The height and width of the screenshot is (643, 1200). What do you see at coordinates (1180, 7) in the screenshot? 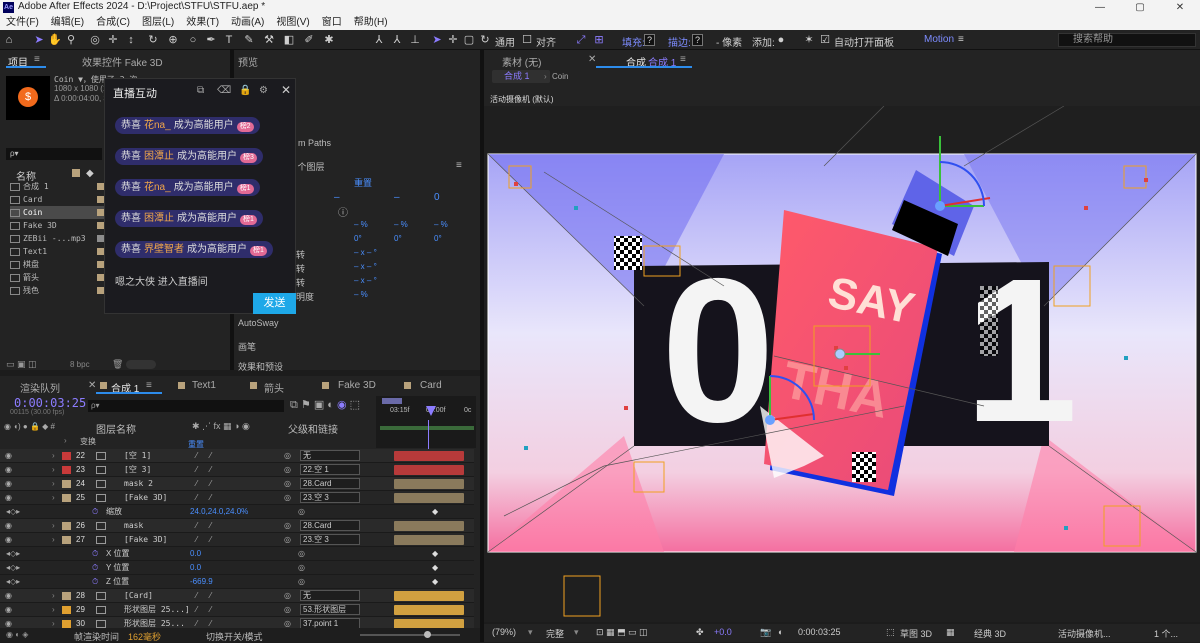
I see `close-button: ✕` at bounding box center [1180, 7].